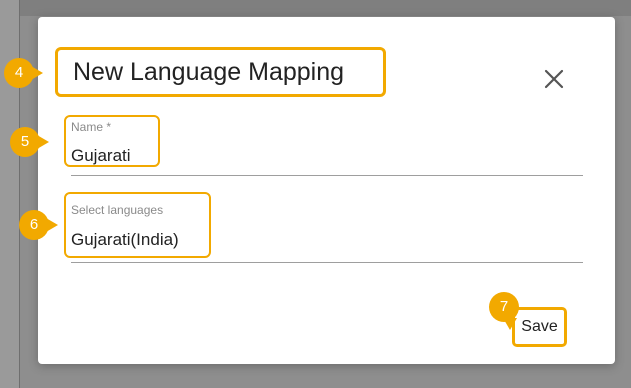 This screenshot has width=631, height=388. I want to click on save-button: Save, so click(539, 327).